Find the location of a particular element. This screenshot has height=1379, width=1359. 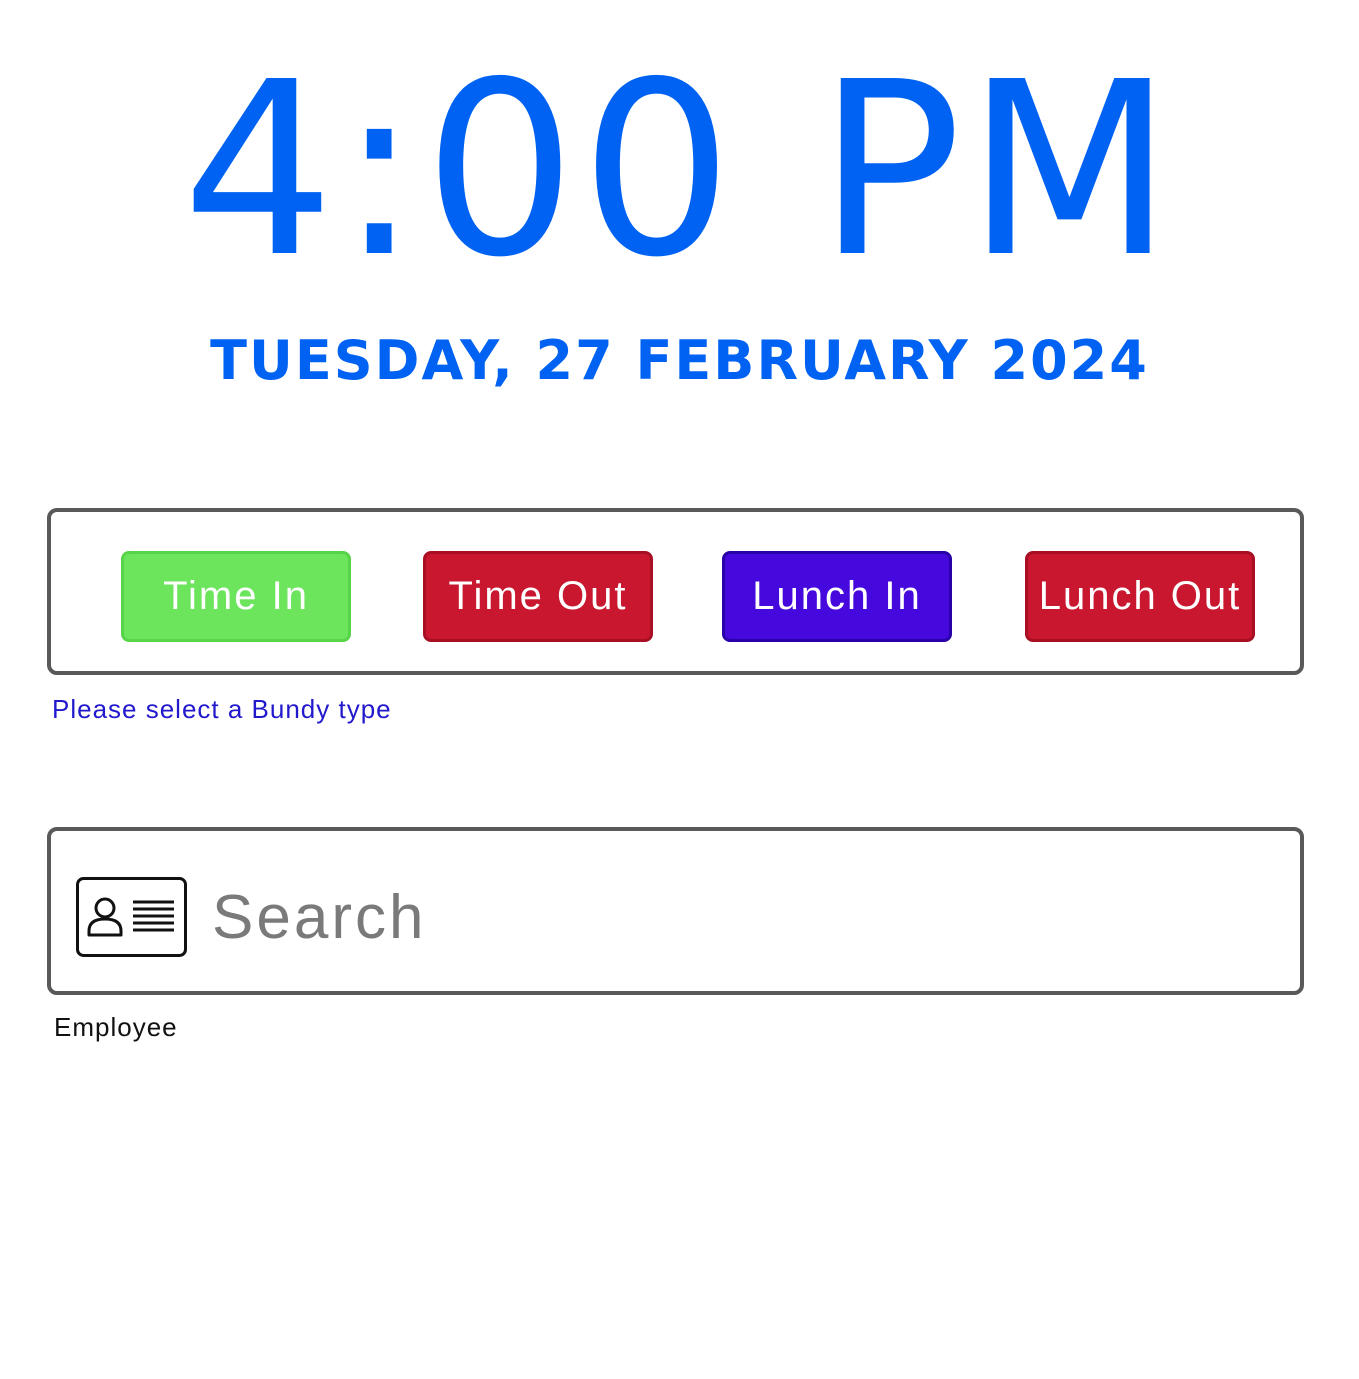

time-in-button: Time In is located at coordinates (236, 596).